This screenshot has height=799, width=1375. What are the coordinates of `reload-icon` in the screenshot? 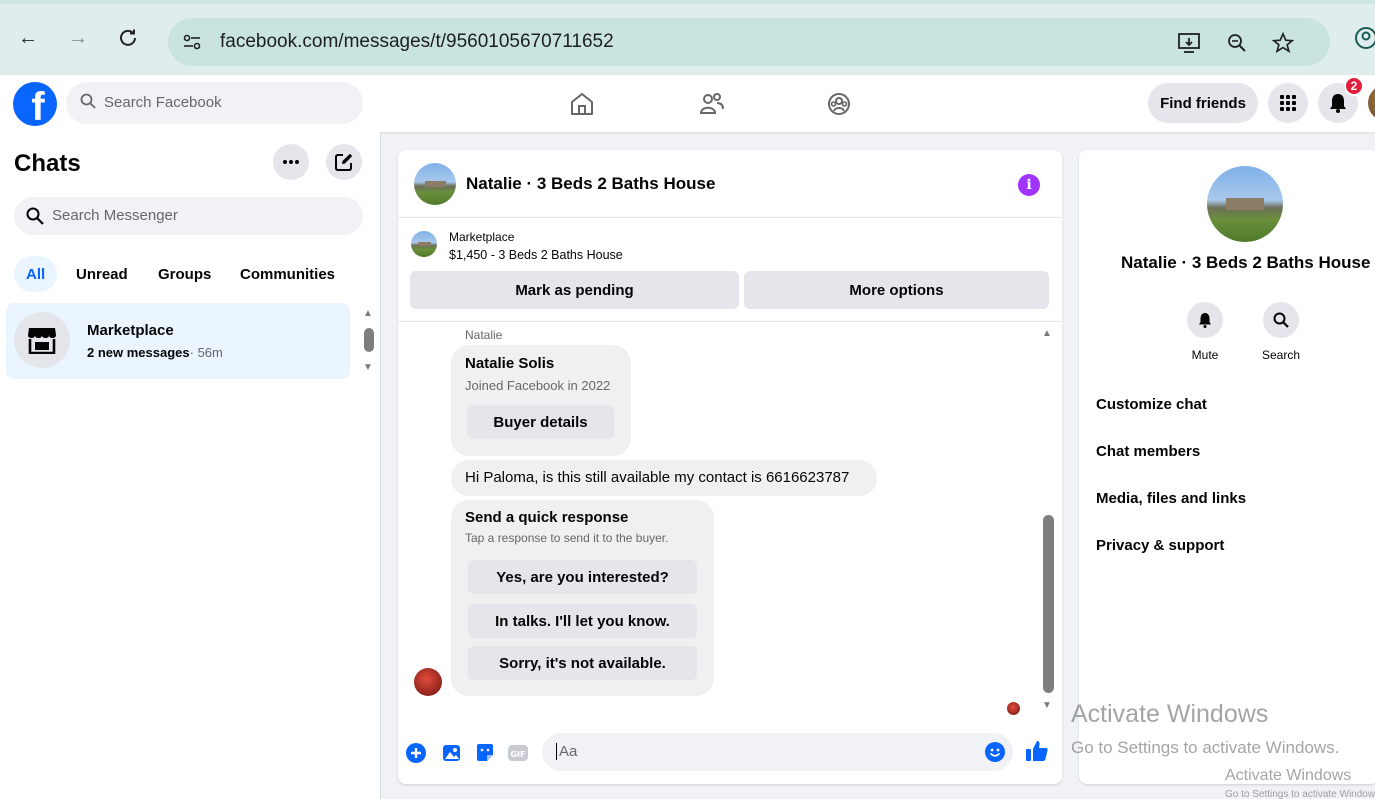 It's located at (128, 38).